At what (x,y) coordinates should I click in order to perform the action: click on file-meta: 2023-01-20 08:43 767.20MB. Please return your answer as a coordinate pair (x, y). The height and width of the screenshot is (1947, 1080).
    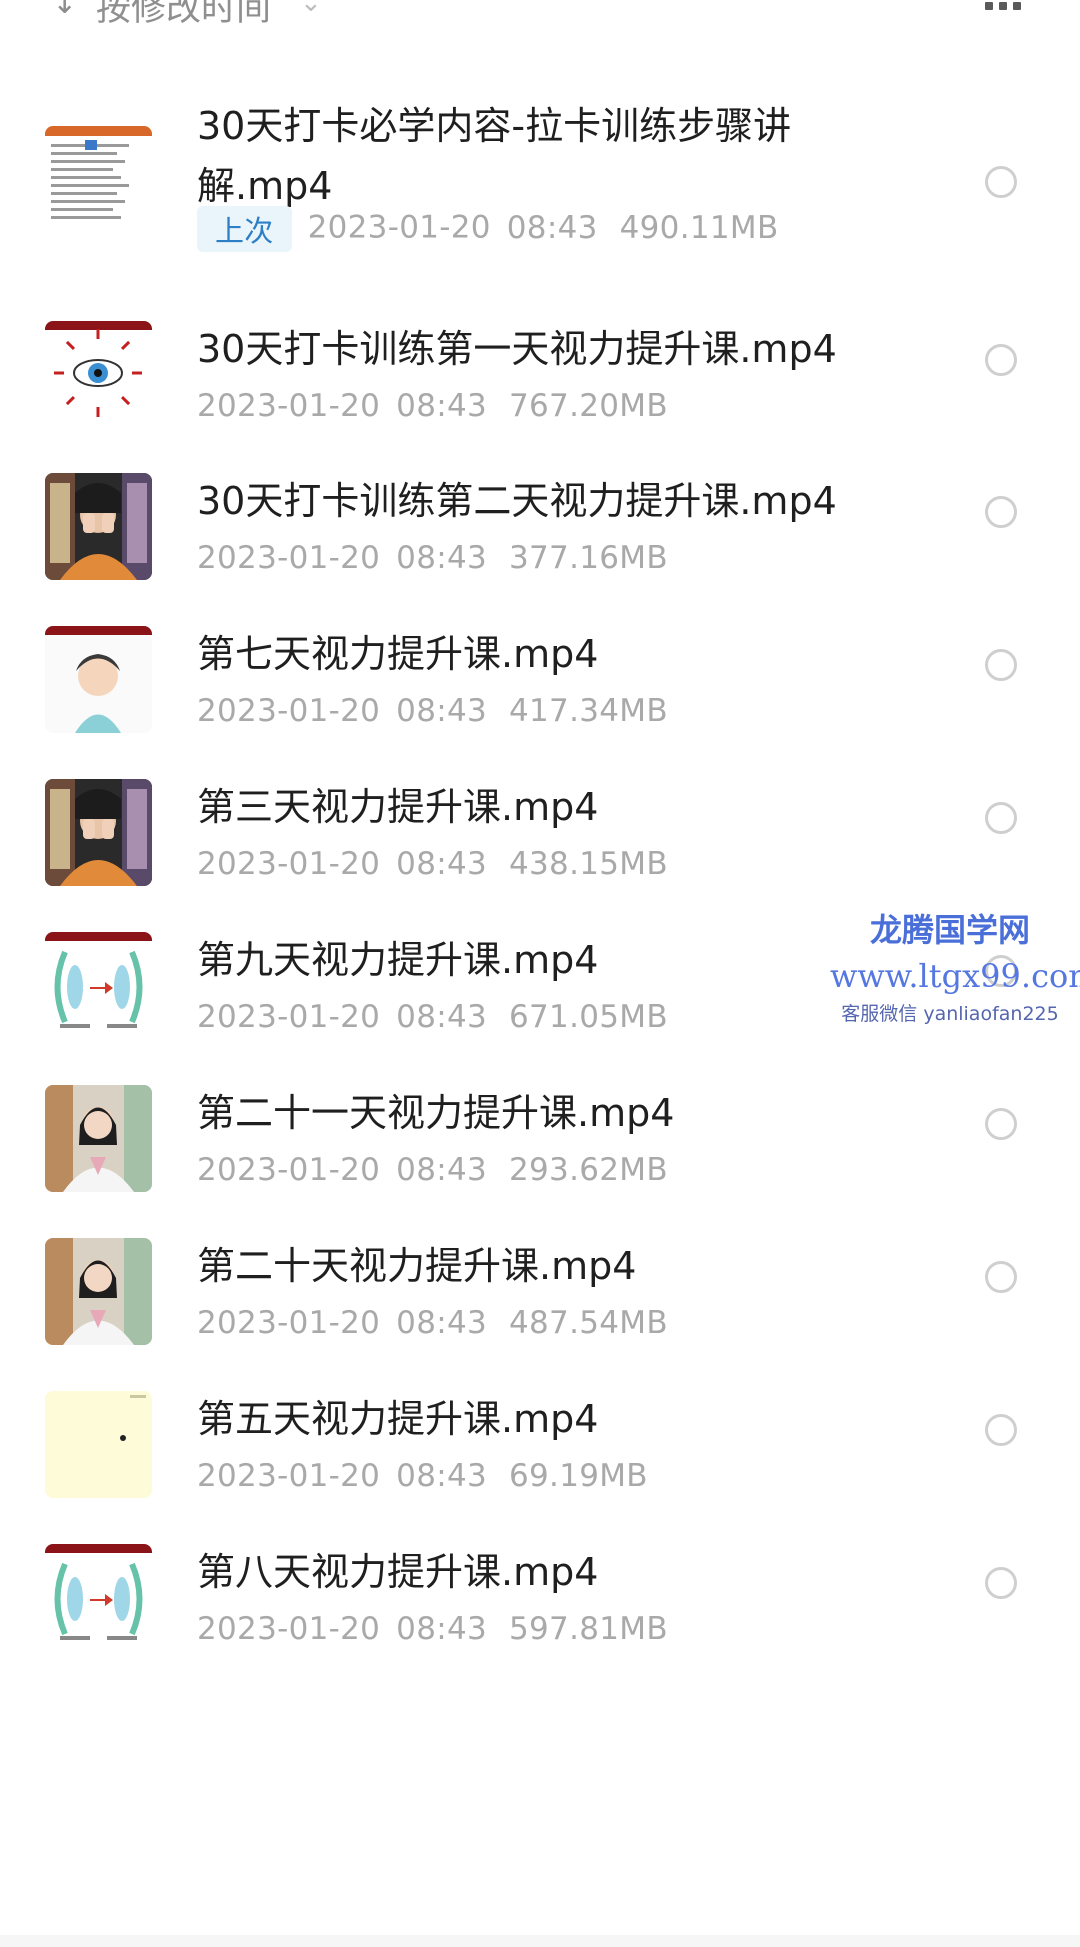
    Looking at the image, I should click on (432, 406).